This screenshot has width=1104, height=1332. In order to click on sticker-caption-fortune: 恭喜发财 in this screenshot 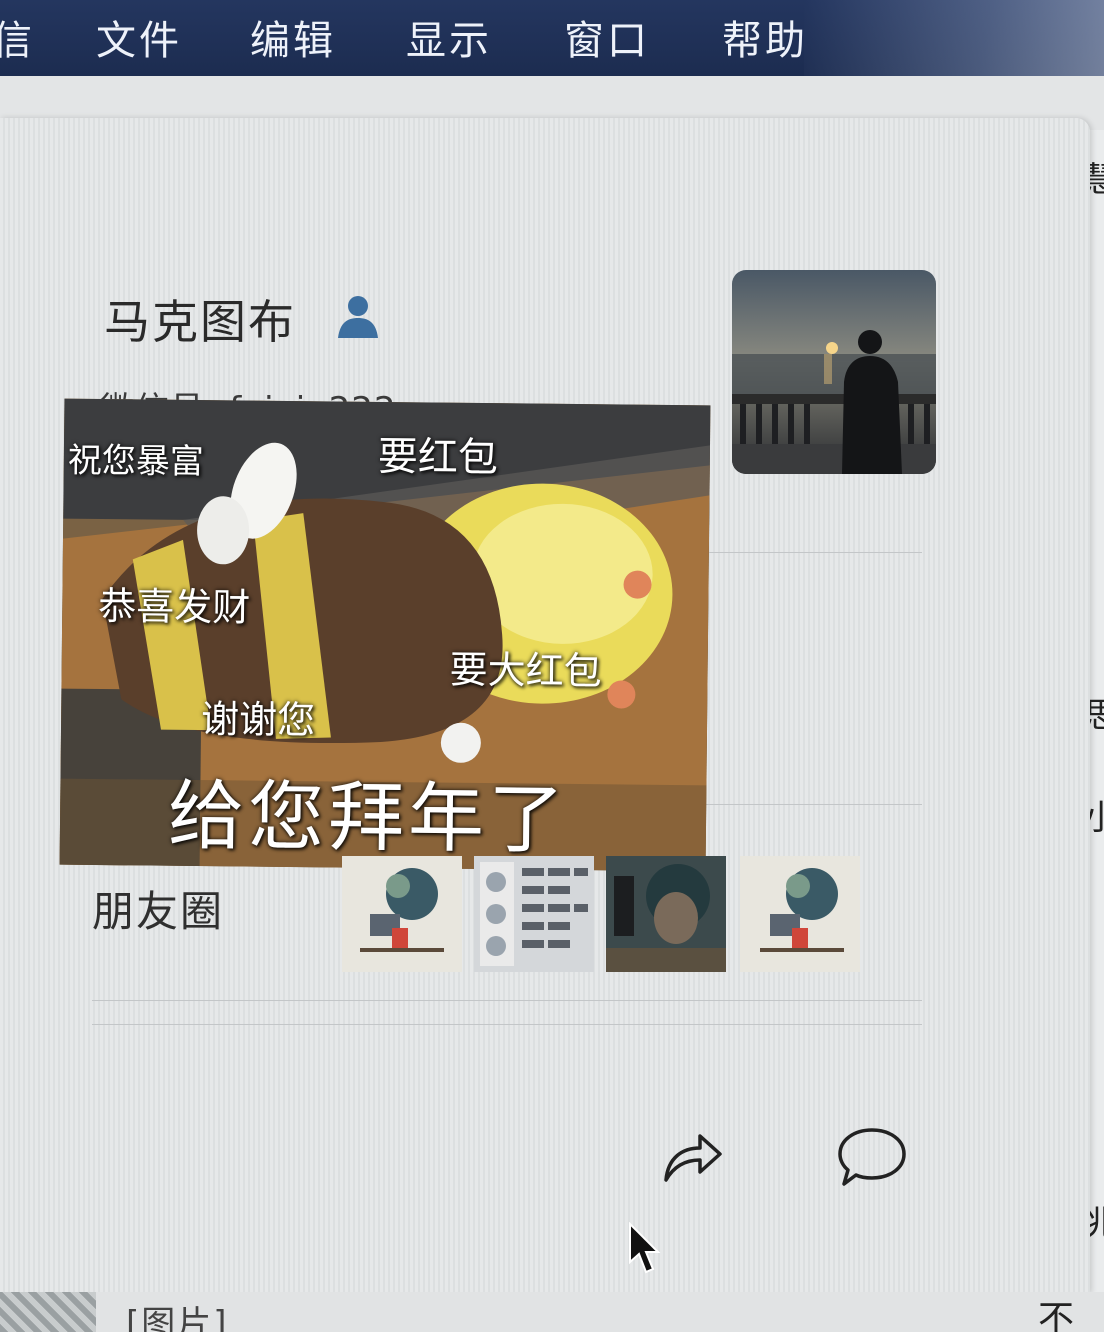, I will do `click(174, 606)`.